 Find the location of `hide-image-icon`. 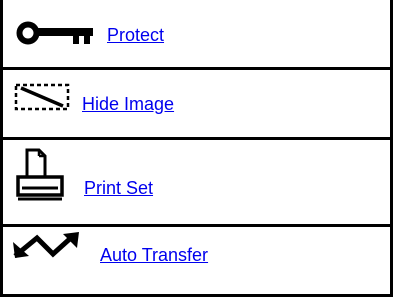

hide-image-icon is located at coordinates (42, 97).